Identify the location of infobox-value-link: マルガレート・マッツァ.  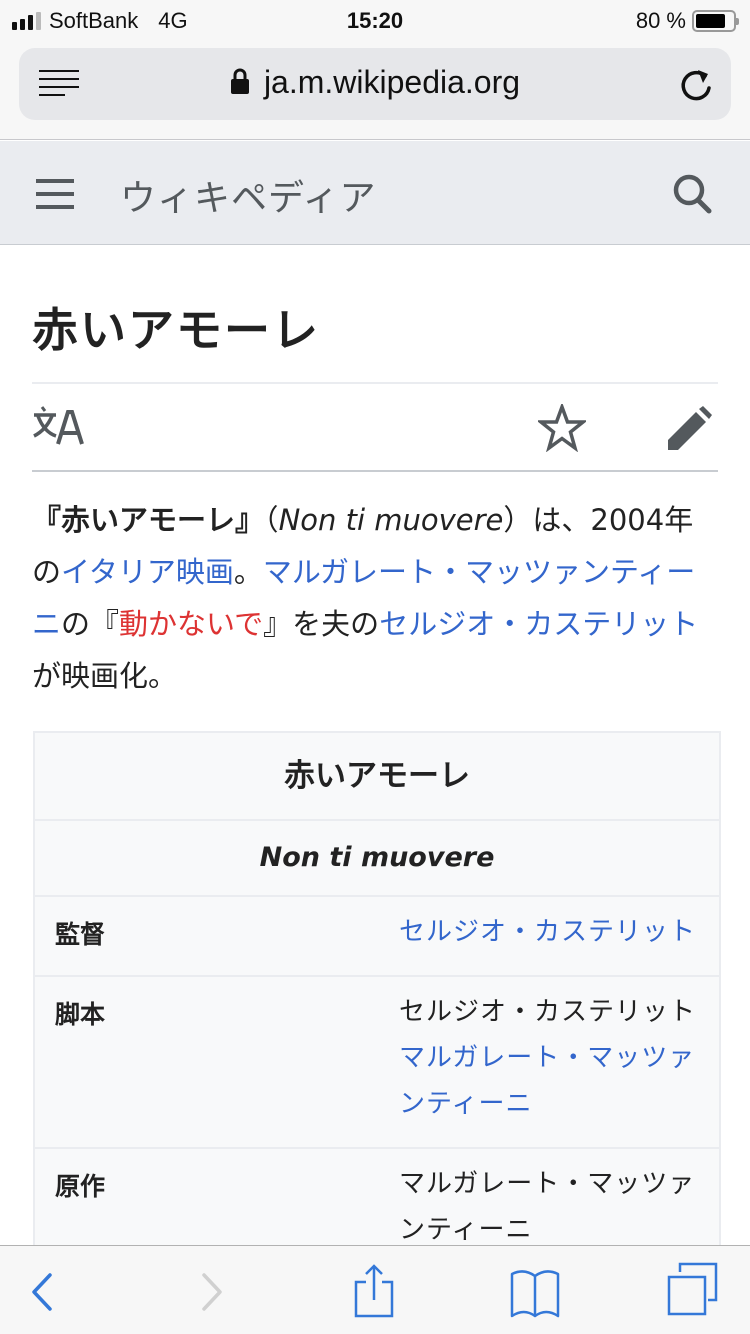
(549, 1058).